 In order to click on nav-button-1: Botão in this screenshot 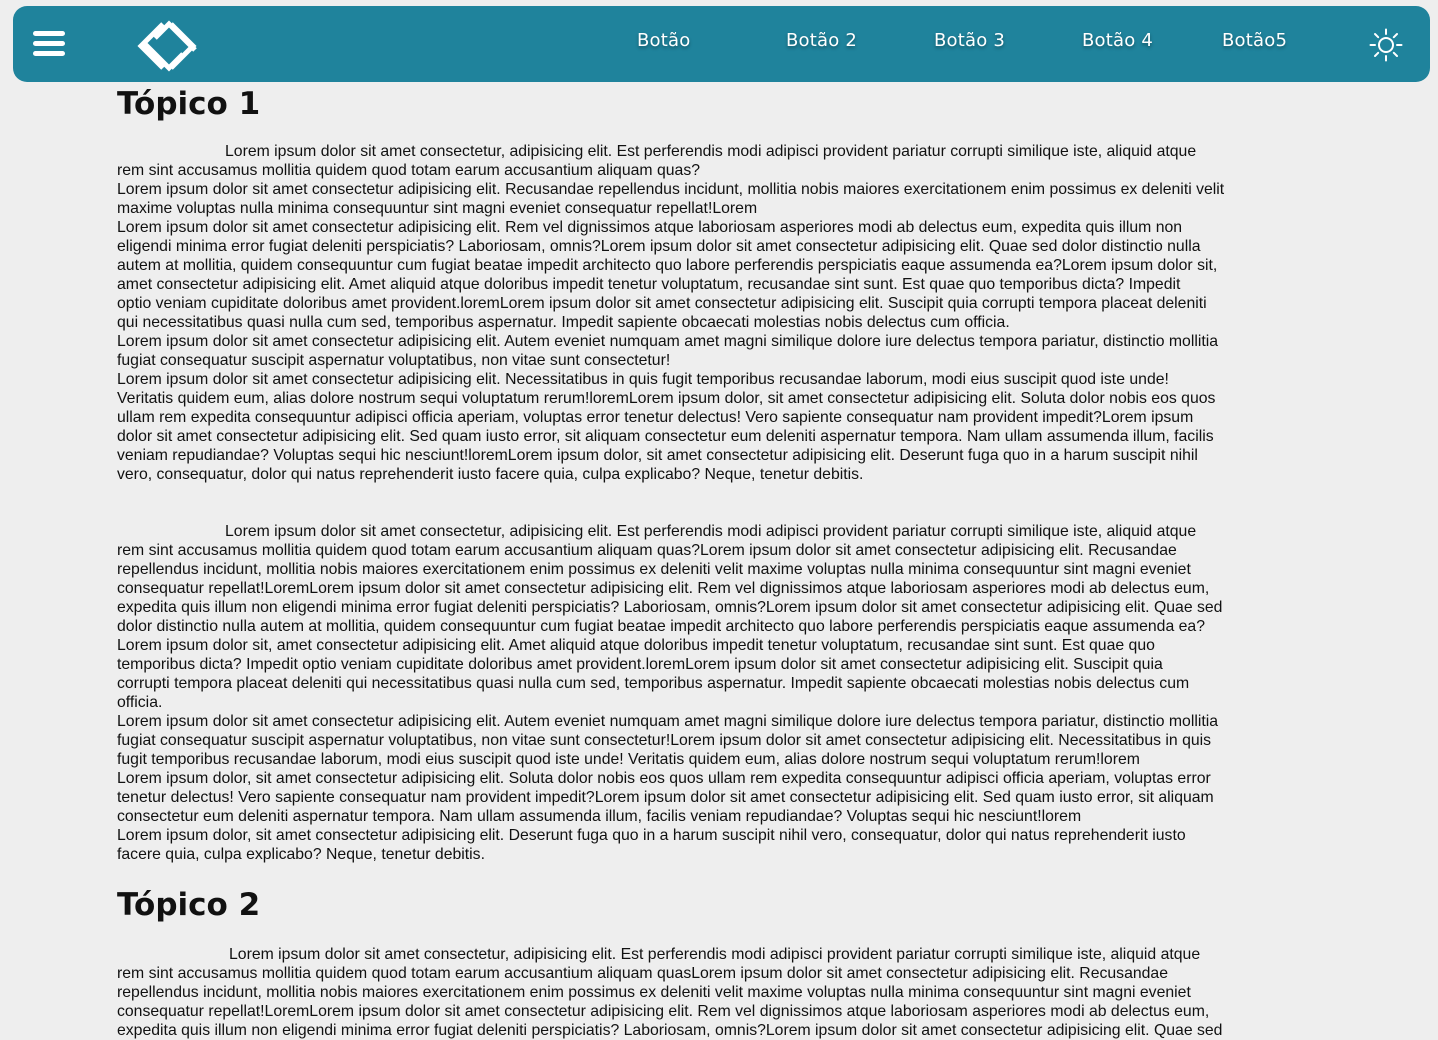, I will do `click(663, 40)`.